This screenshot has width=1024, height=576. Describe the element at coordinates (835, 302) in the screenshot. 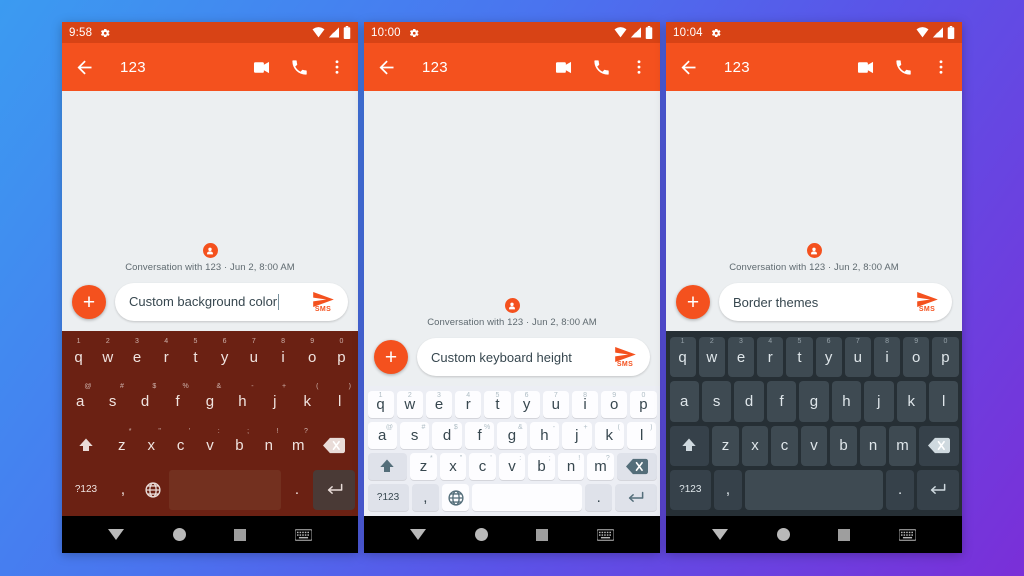

I see `message-input-field: Border themes SMS` at that location.